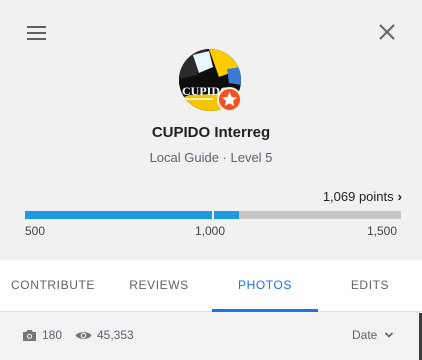  What do you see at coordinates (365, 335) in the screenshot?
I see `sort-label: Date` at bounding box center [365, 335].